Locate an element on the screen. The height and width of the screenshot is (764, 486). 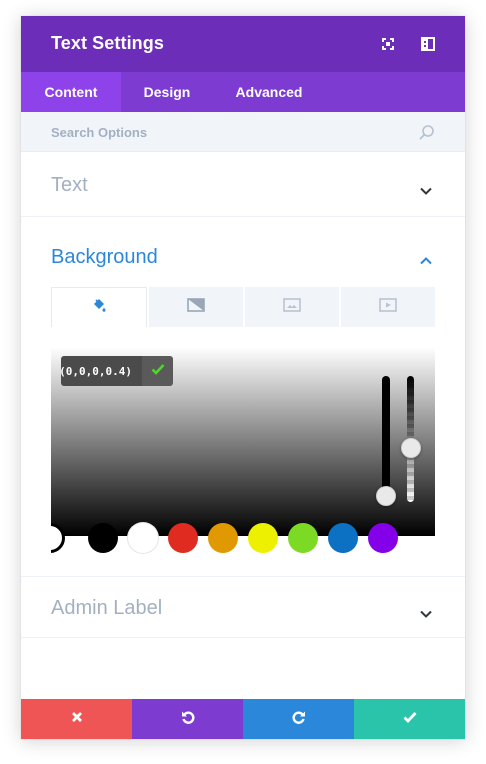
search-bar is located at coordinates (243, 132).